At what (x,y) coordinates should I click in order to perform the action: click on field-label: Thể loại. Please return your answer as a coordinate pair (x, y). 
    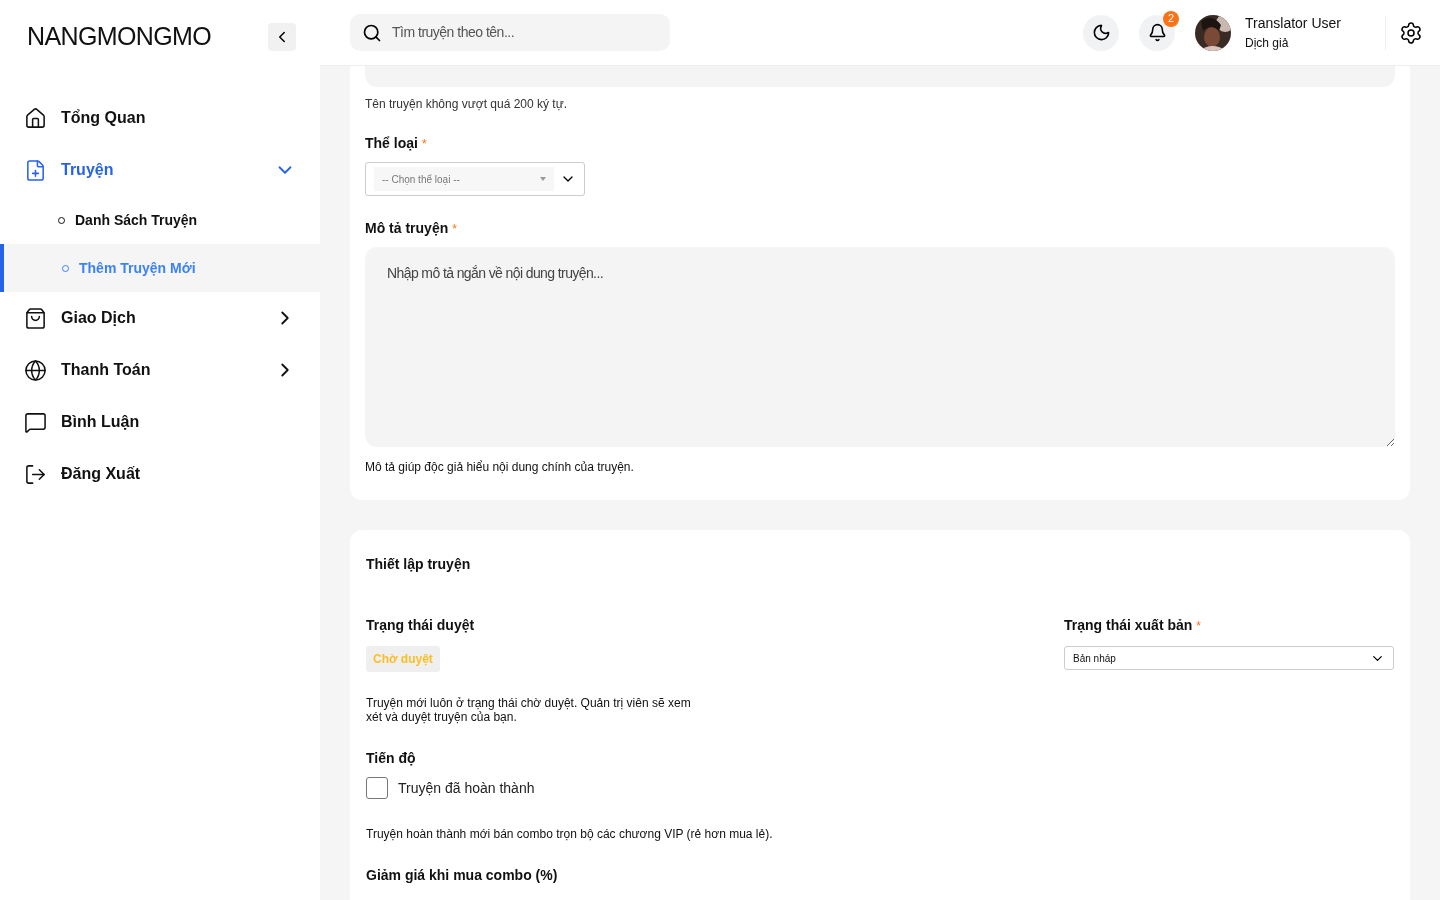
    Looking at the image, I should click on (391, 143).